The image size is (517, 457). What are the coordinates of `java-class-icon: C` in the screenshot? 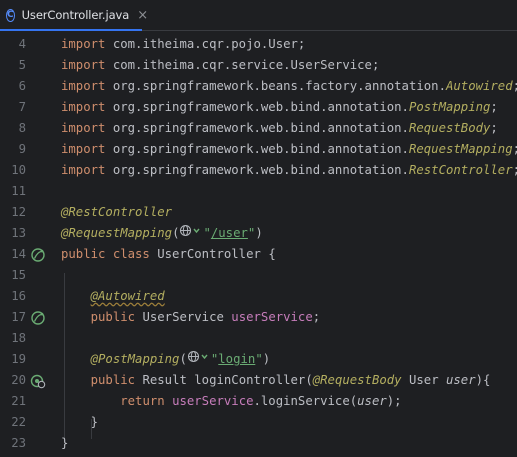 It's located at (10, 15).